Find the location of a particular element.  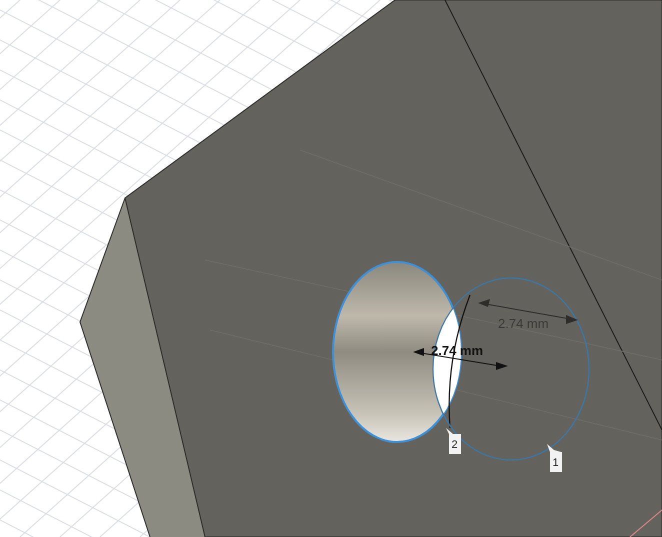

axis-line is located at coordinates (646, 523).